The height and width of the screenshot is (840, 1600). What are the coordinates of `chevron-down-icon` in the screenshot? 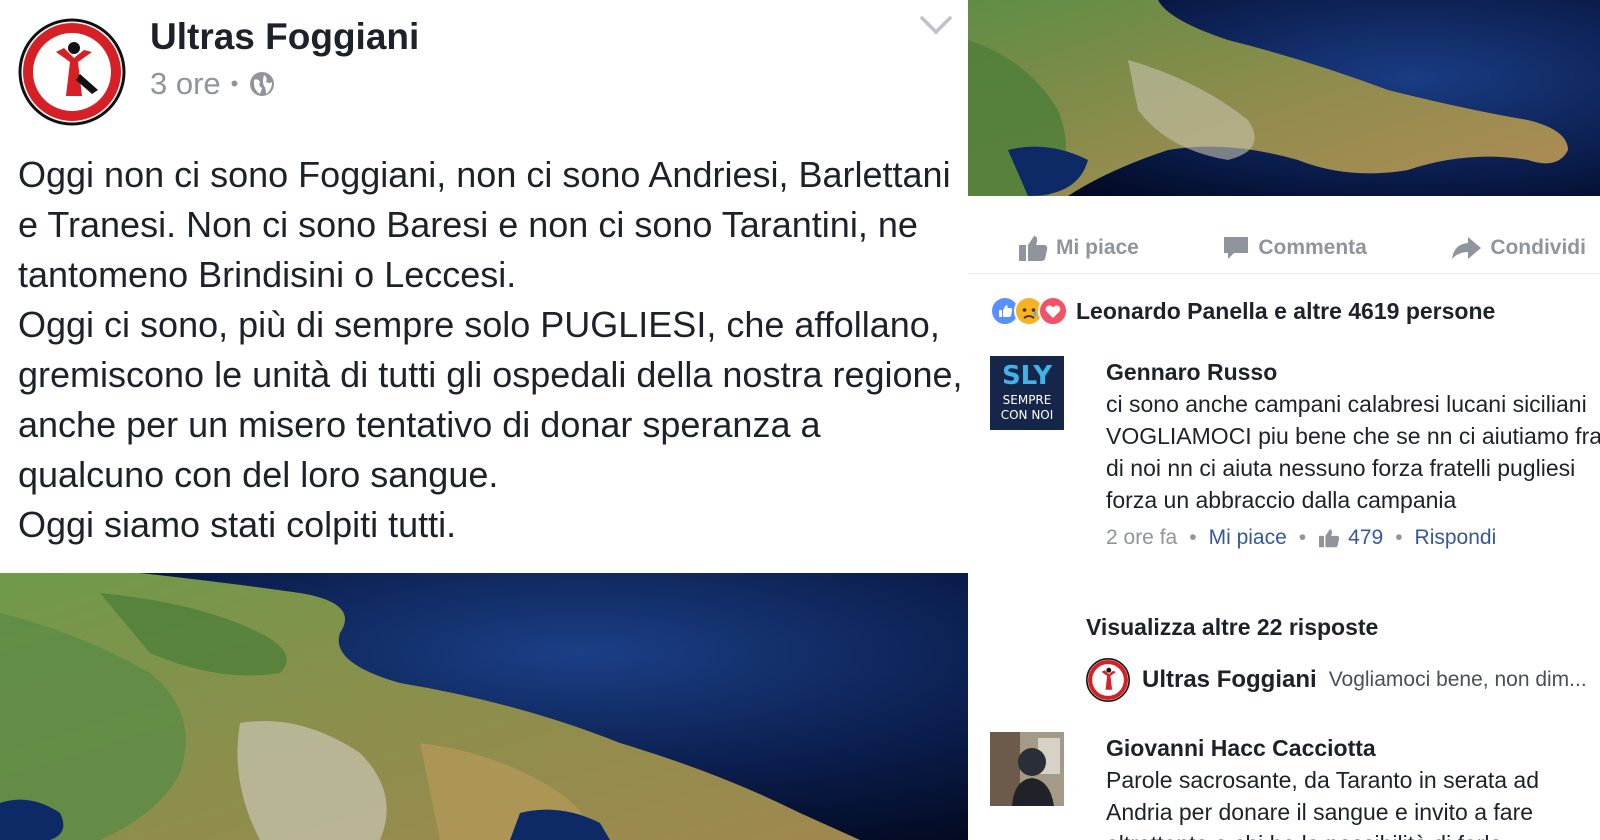 It's located at (936, 25).